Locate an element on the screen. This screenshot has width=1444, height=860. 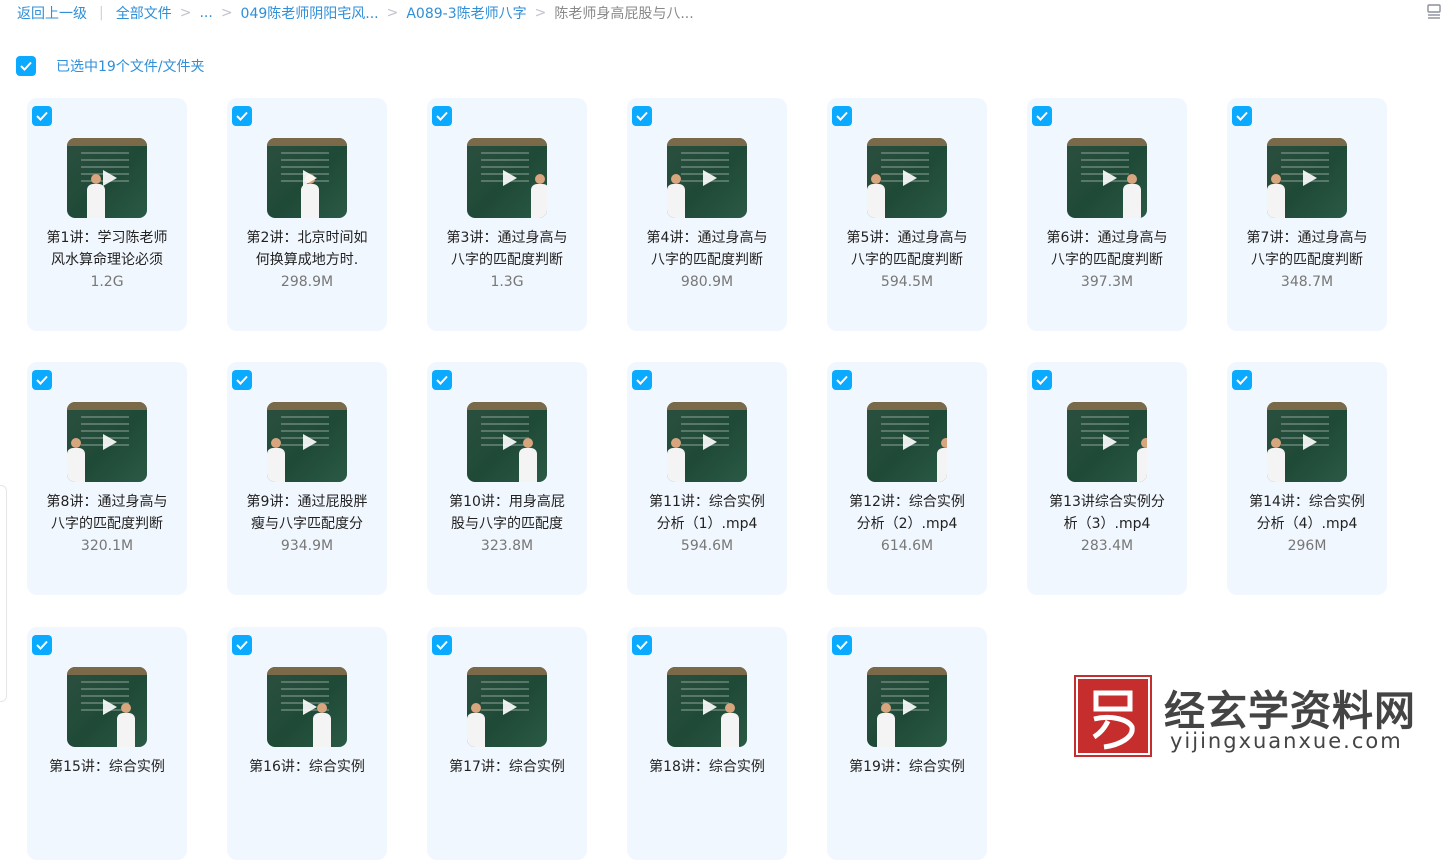
file-card: 第2讲：北京时间如 何换算成地方时. 298.9M is located at coordinates (307, 214).